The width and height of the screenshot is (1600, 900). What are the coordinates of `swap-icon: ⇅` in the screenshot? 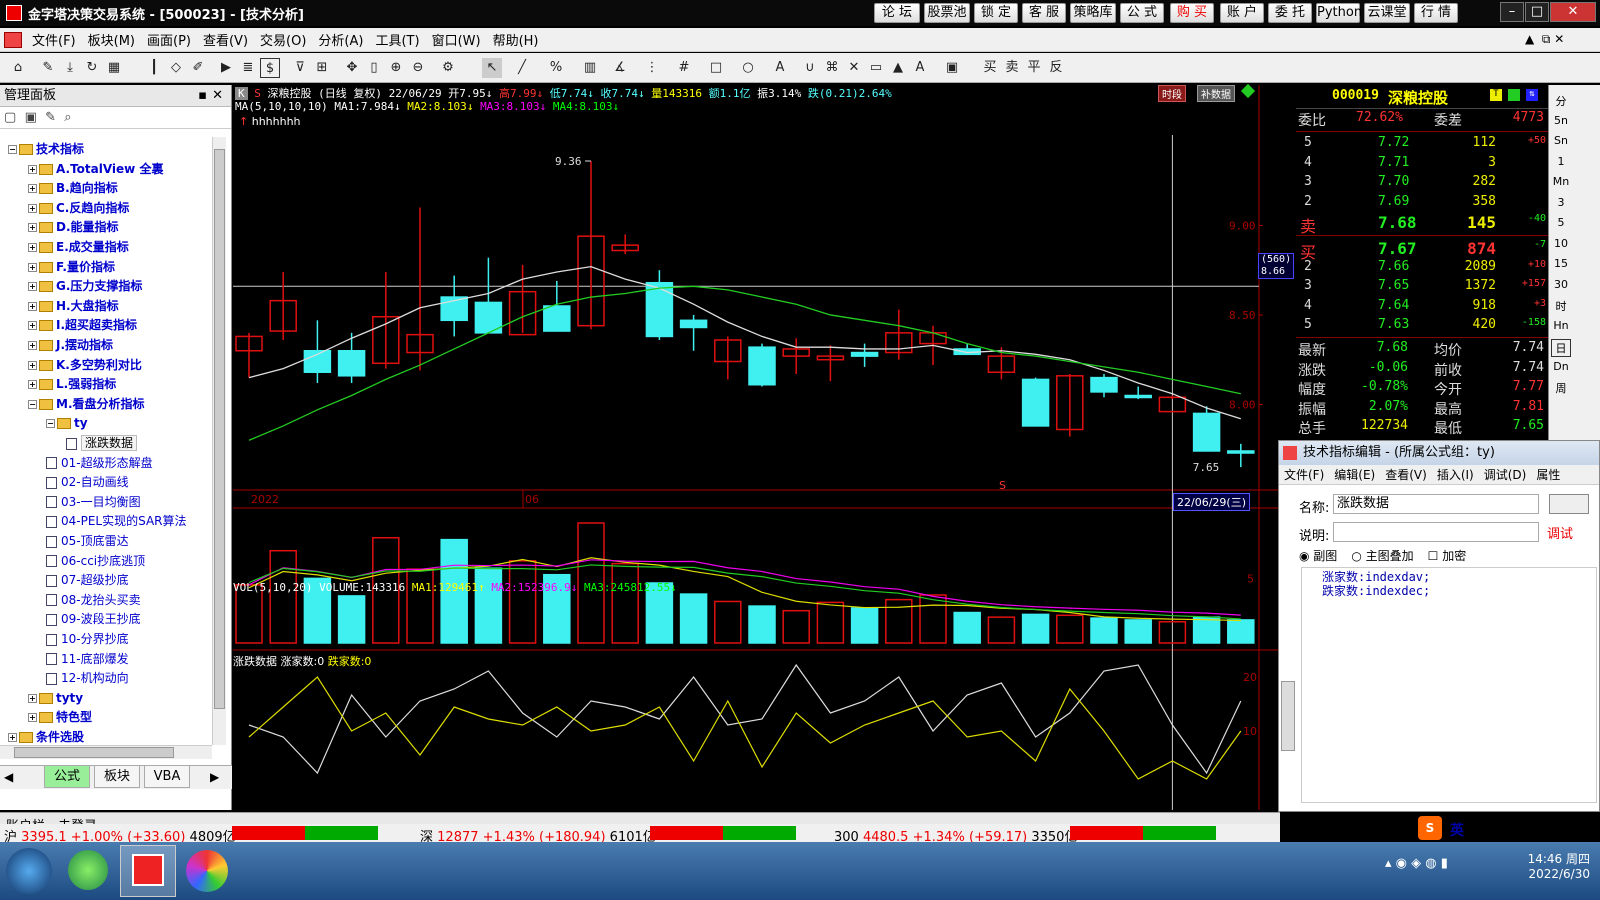 It's located at (1532, 95).